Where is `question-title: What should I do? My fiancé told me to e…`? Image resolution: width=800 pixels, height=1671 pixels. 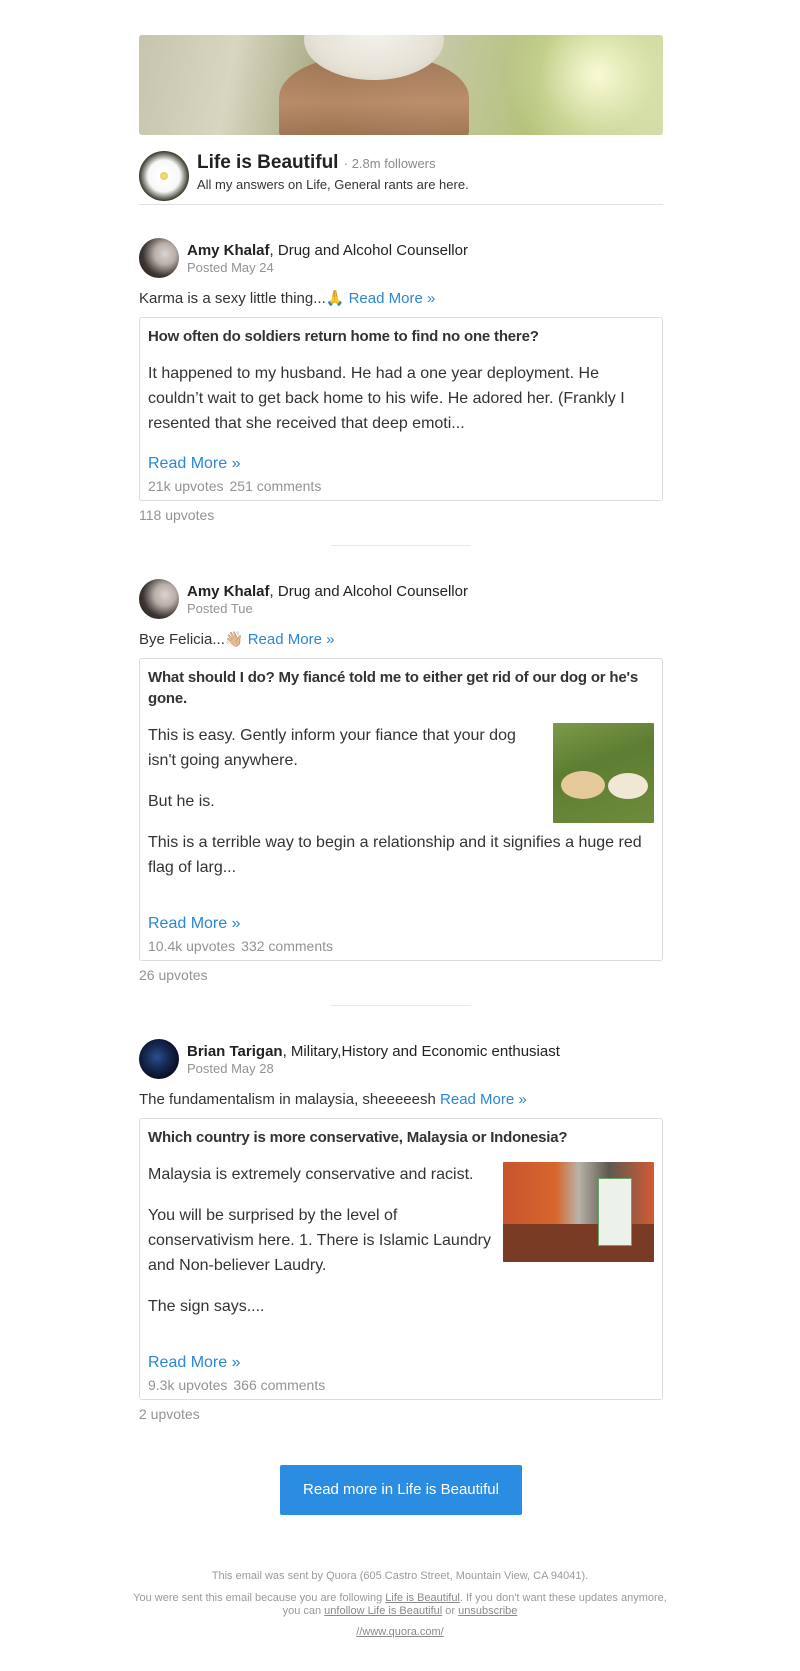 question-title: What should I do? My fiancé told me to e… is located at coordinates (401, 688).